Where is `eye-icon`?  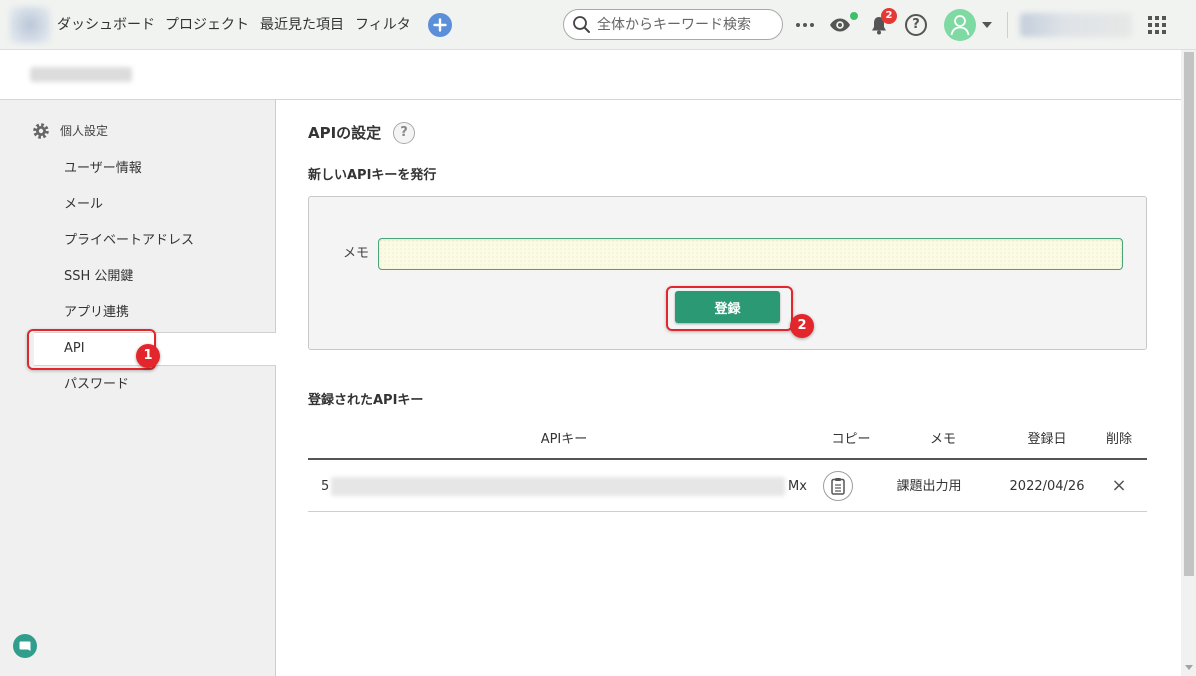
eye-icon is located at coordinates (840, 25).